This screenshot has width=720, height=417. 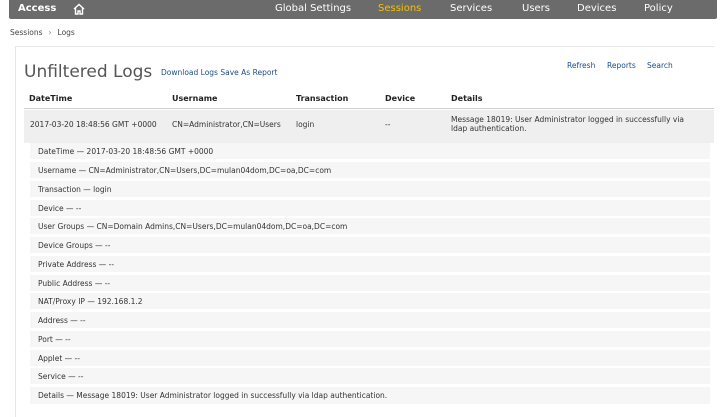 I want to click on title-links: Download Logs Save As Report, so click(x=219, y=72).